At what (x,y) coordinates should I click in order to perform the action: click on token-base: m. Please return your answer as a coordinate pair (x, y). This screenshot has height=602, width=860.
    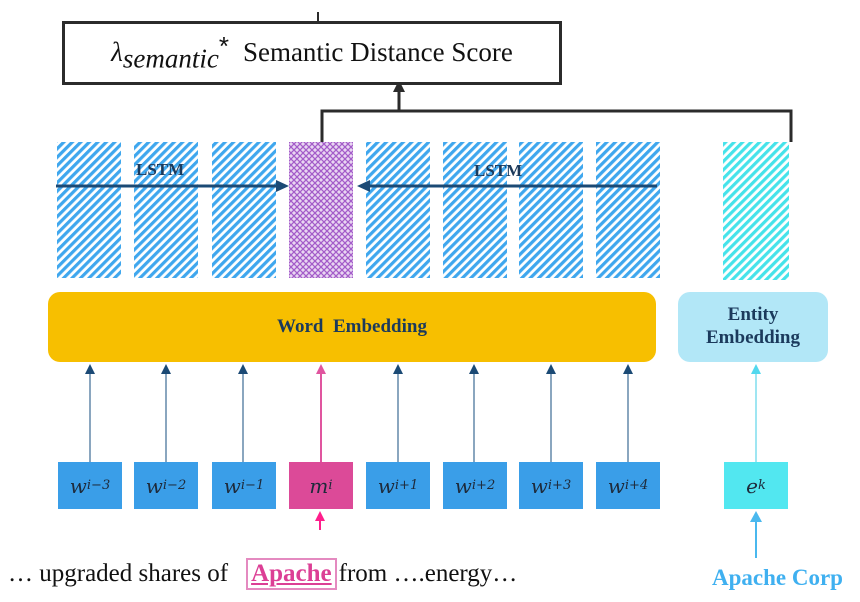
    Looking at the image, I should click on (319, 485).